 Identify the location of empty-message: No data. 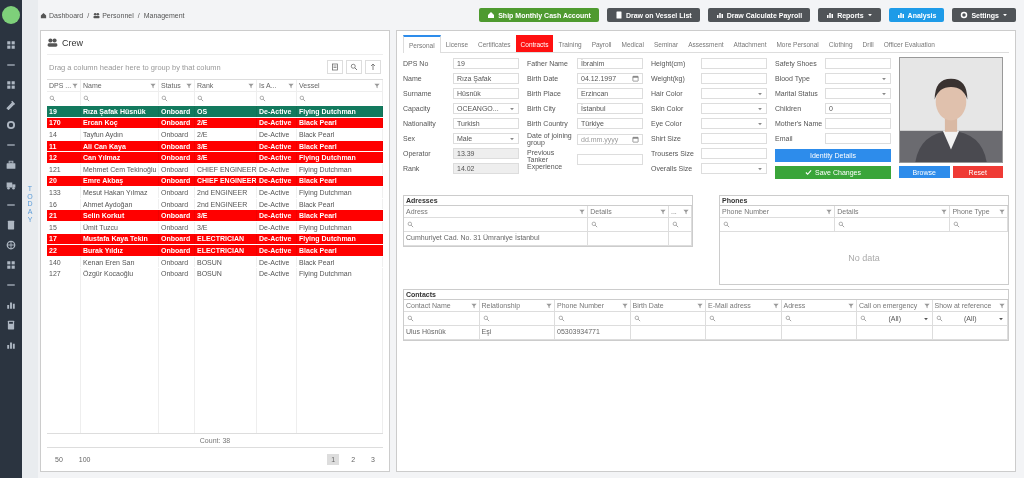
(864, 258).